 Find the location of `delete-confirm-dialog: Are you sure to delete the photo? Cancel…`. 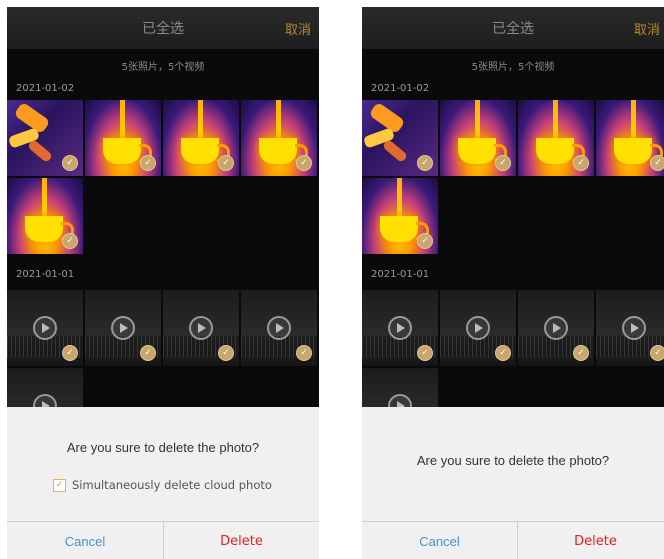

delete-confirm-dialog: Are you sure to delete the photo? Cancel… is located at coordinates (513, 483).